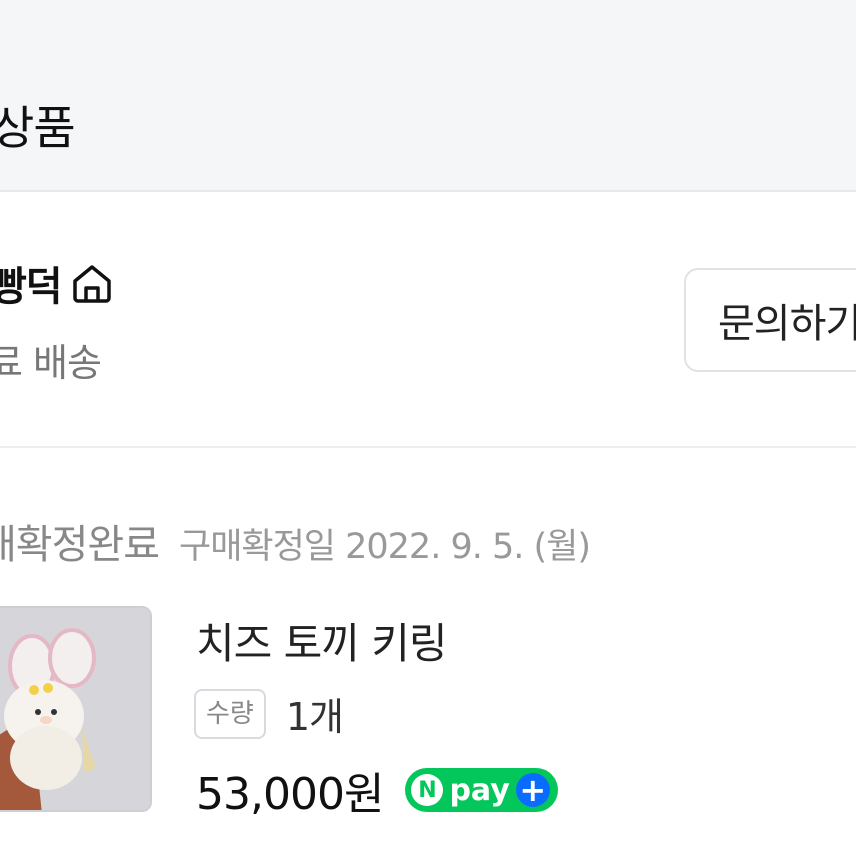 The height and width of the screenshot is (856, 856). Describe the element at coordinates (314, 717) in the screenshot. I see `quantity-value: 1개` at that location.